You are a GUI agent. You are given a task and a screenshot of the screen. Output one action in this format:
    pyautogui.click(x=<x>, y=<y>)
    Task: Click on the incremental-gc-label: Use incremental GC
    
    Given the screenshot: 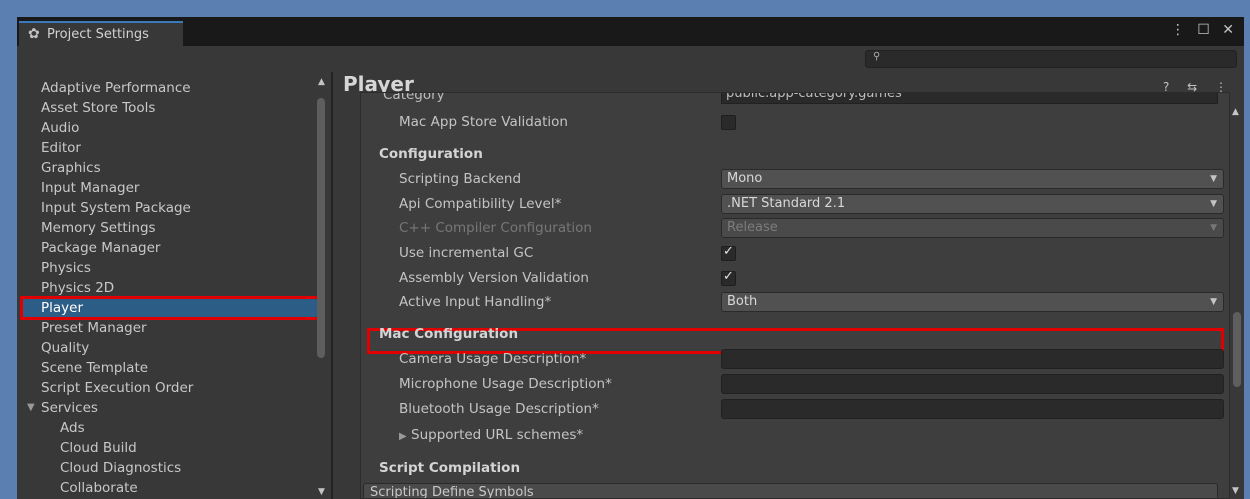 What is the action you would take?
    pyautogui.click(x=466, y=253)
    